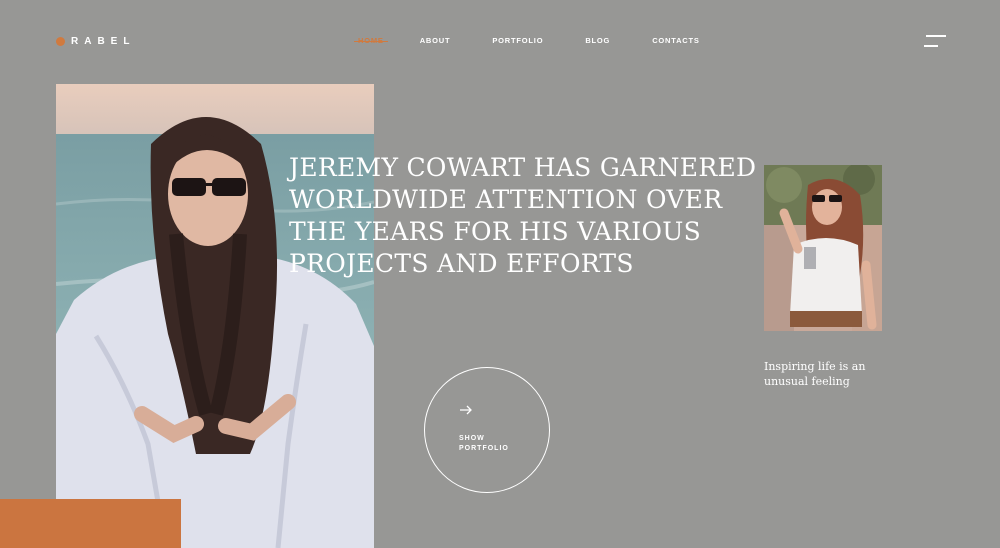 Image resolution: width=1000 pixels, height=548 pixels. Describe the element at coordinates (548, 40) in the screenshot. I see `main-nav: HOME ABOUT PORTFOLIO BLOG CONTACTS` at that location.